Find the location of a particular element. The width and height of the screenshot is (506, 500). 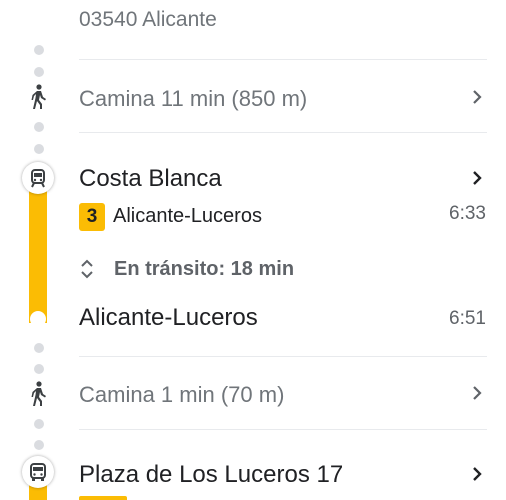

in-transit-toggle: En tránsito: 18 min is located at coordinates (225, 270).